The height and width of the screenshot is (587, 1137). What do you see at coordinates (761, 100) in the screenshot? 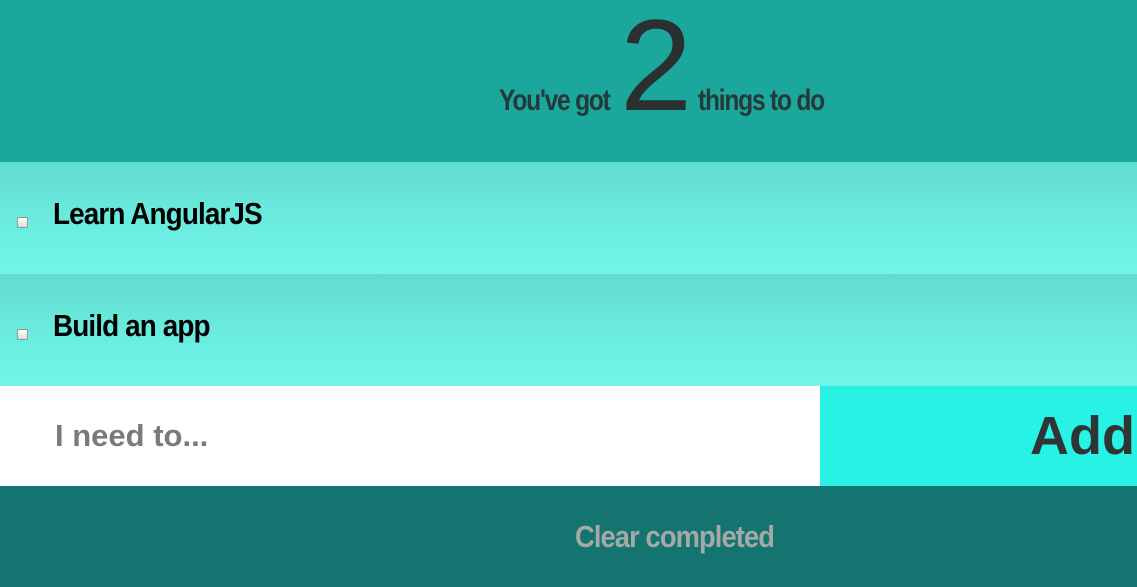
I see `heading-suffix: things to do` at bounding box center [761, 100].